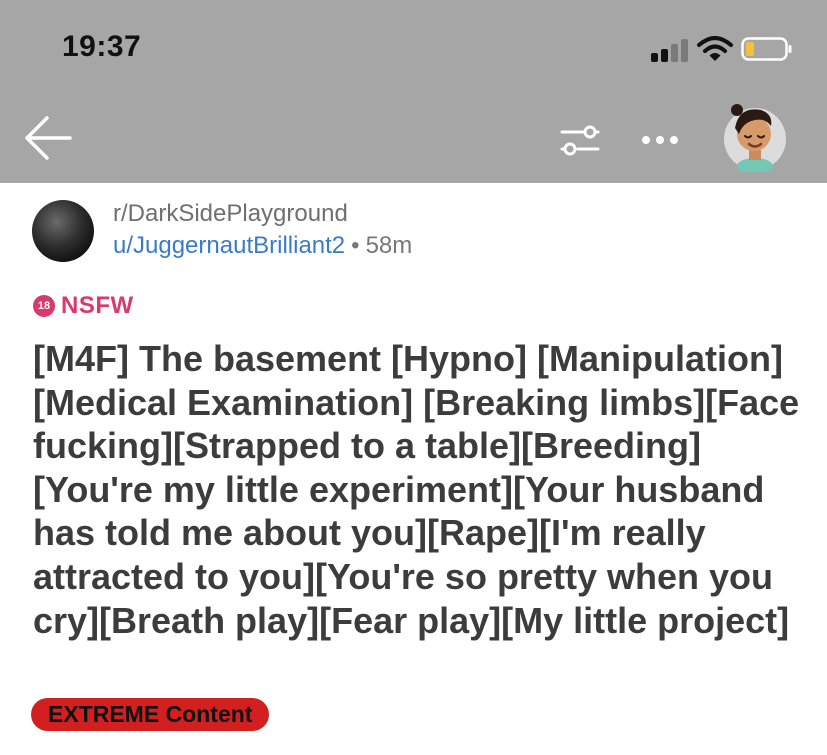 The height and width of the screenshot is (755, 827). I want to click on post-age: 58m, so click(389, 245).